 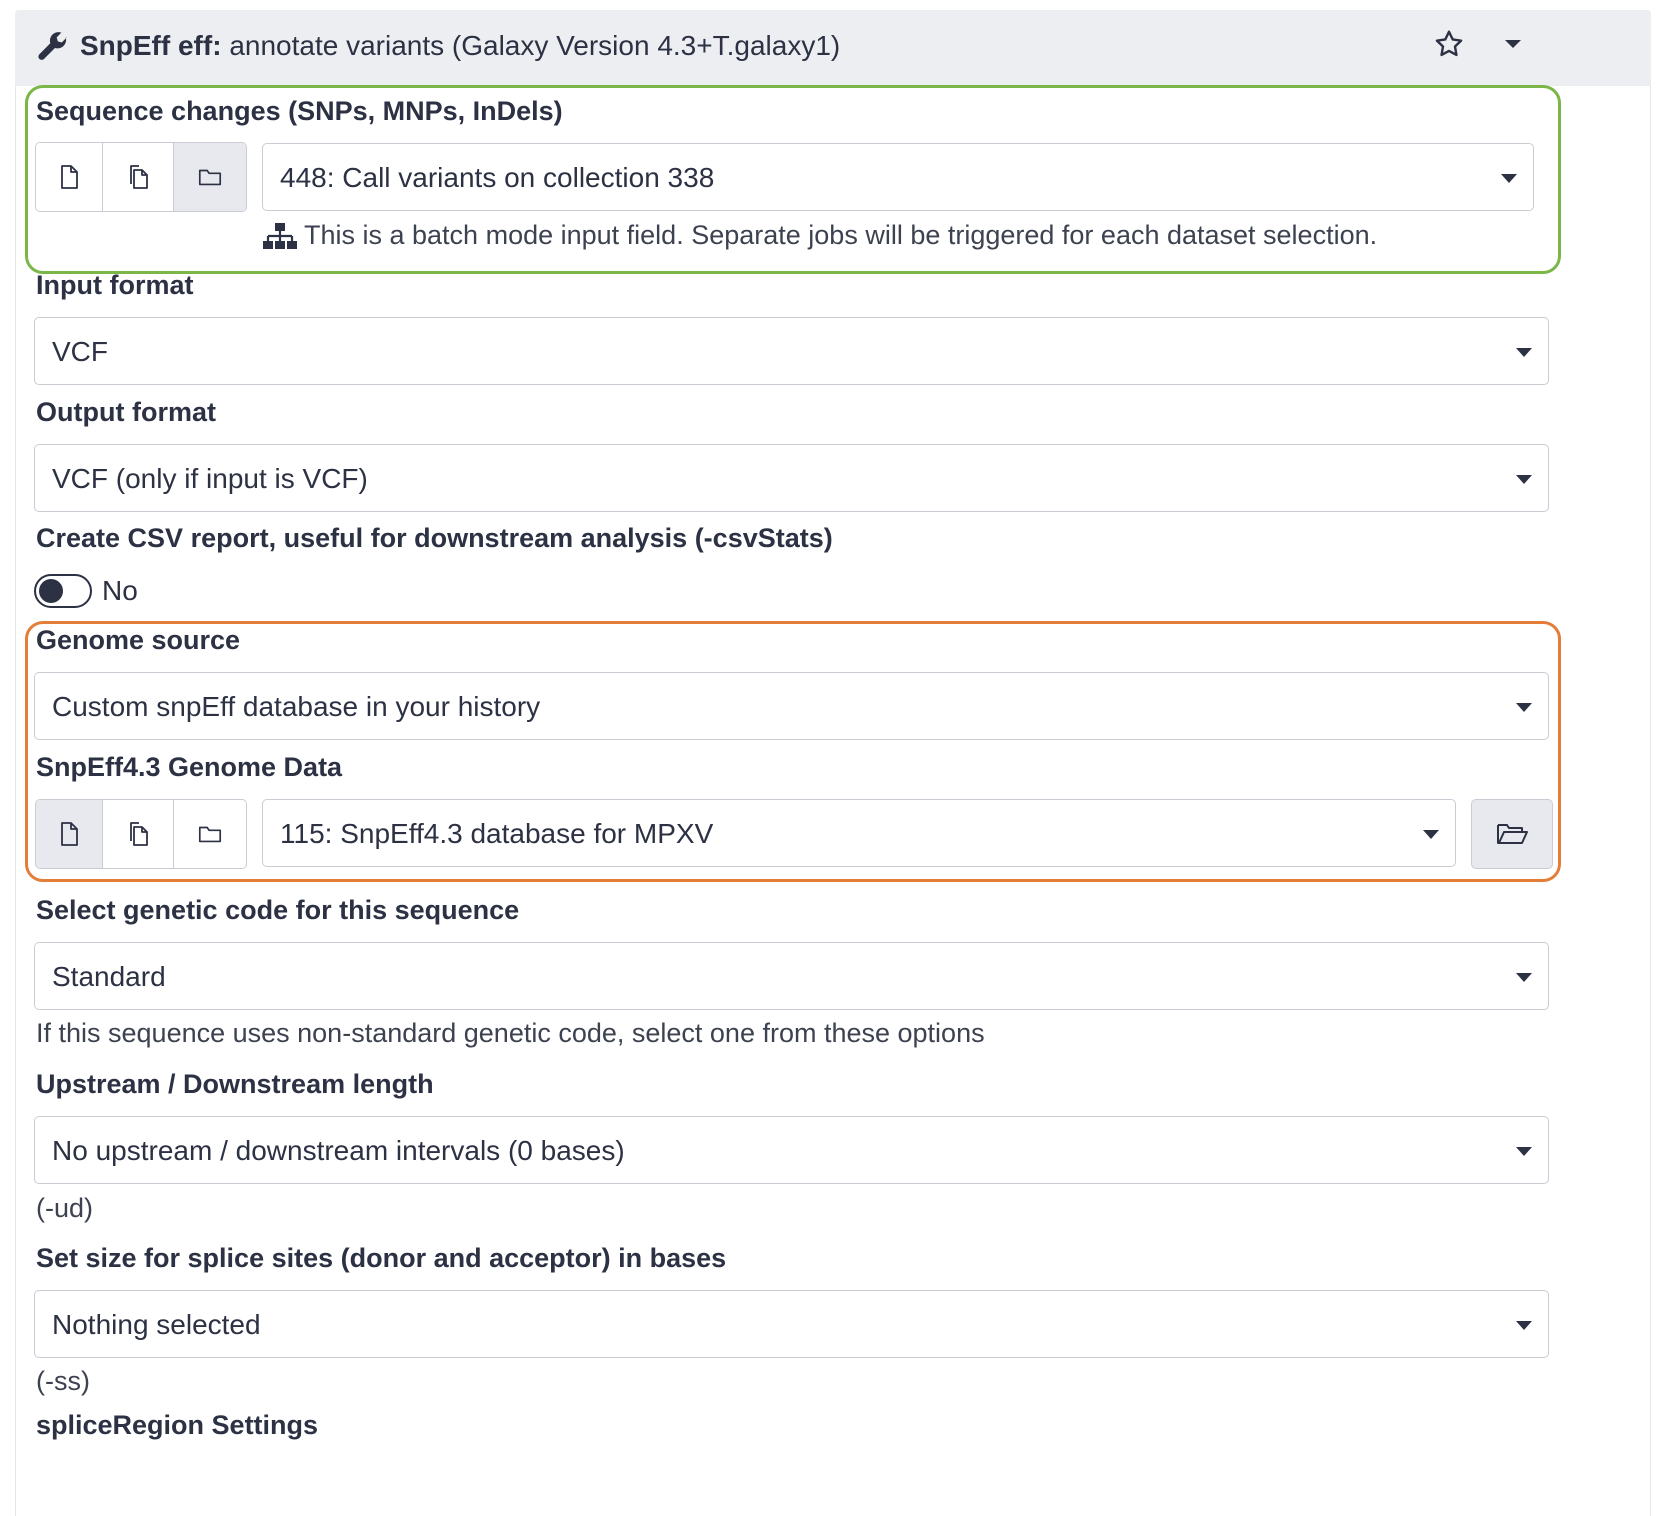 I want to click on splice-size-help: (-ss), so click(x=63, y=1381).